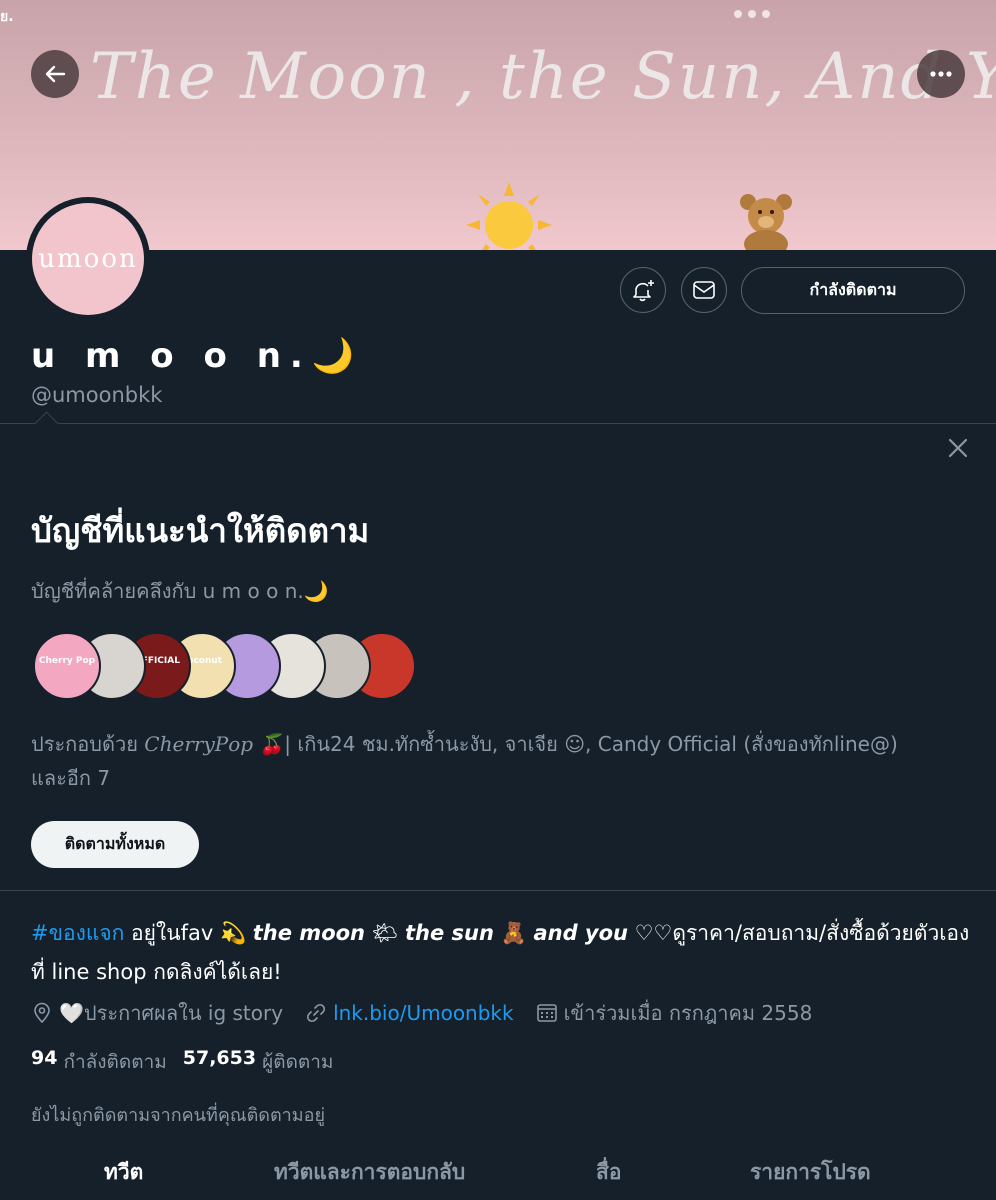 The height and width of the screenshot is (1200, 996). I want to click on teddy-bear-icon, so click(766, 222).